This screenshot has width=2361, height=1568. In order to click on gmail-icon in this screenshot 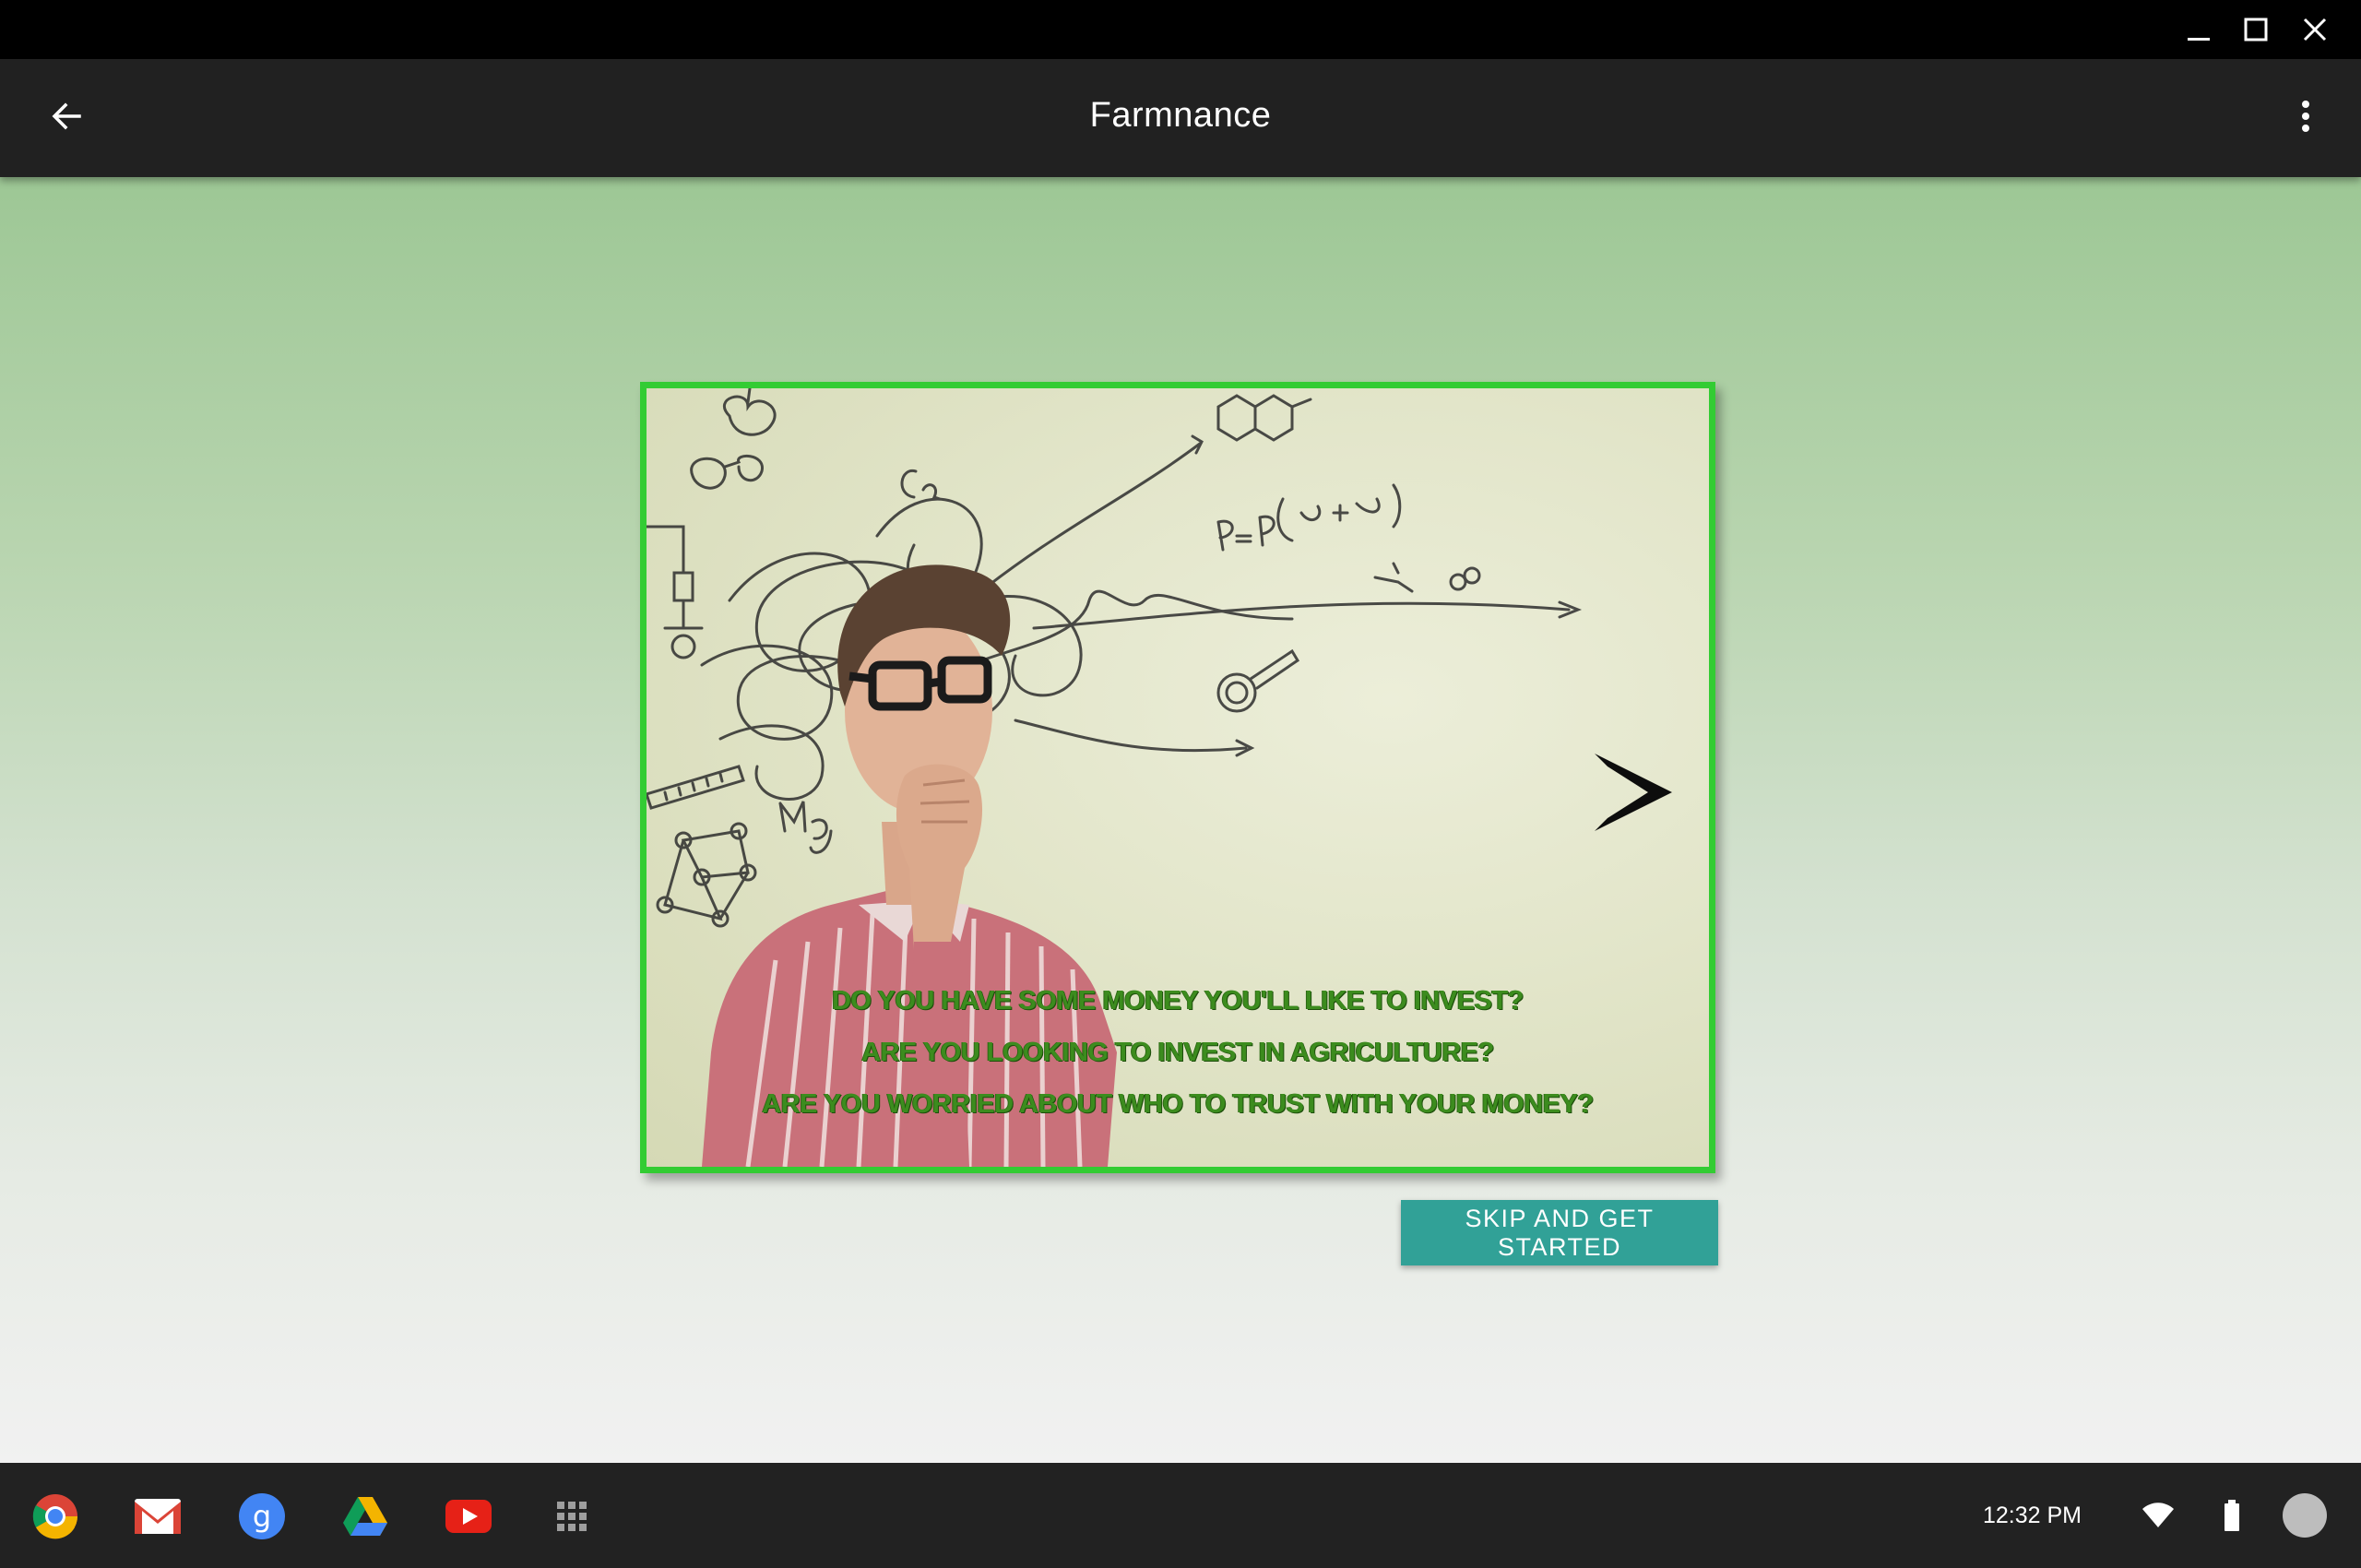, I will do `click(158, 1516)`.